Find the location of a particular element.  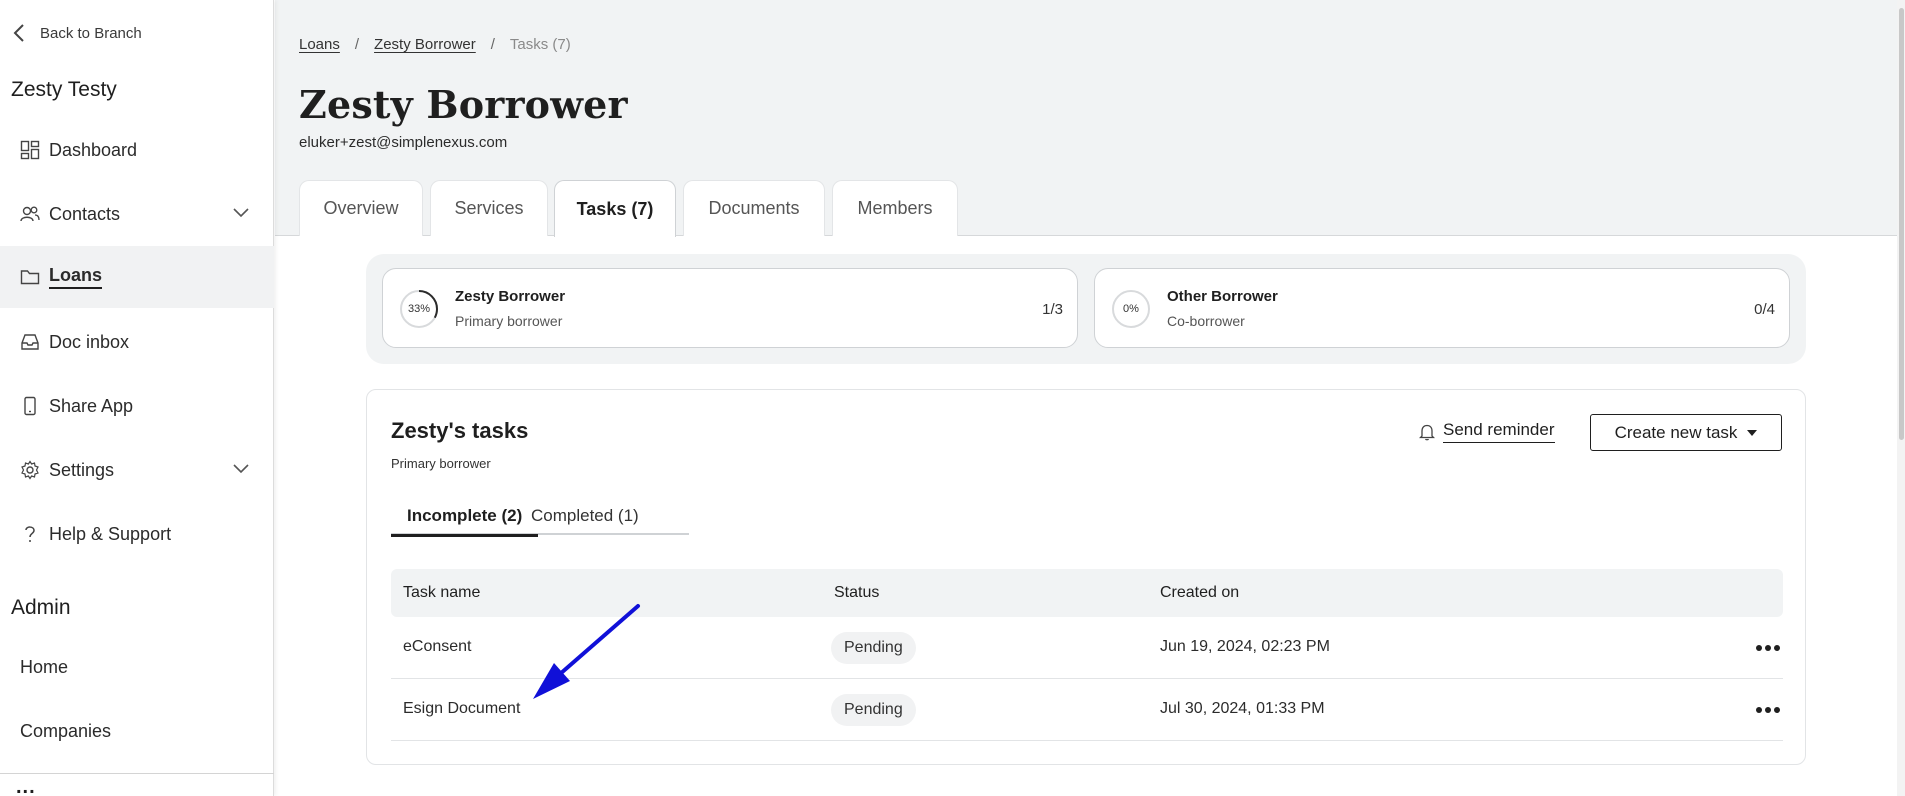

column-status: Status is located at coordinates (856, 593).